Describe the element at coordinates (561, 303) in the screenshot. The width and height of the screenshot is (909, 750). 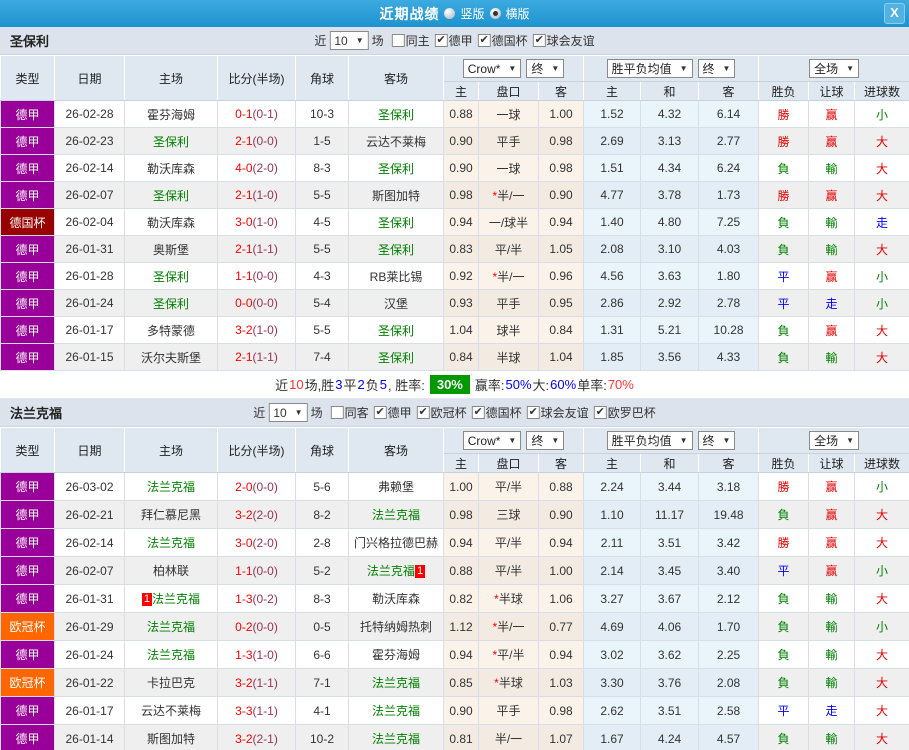
I see `handicap-away-odds: 0.95` at that location.